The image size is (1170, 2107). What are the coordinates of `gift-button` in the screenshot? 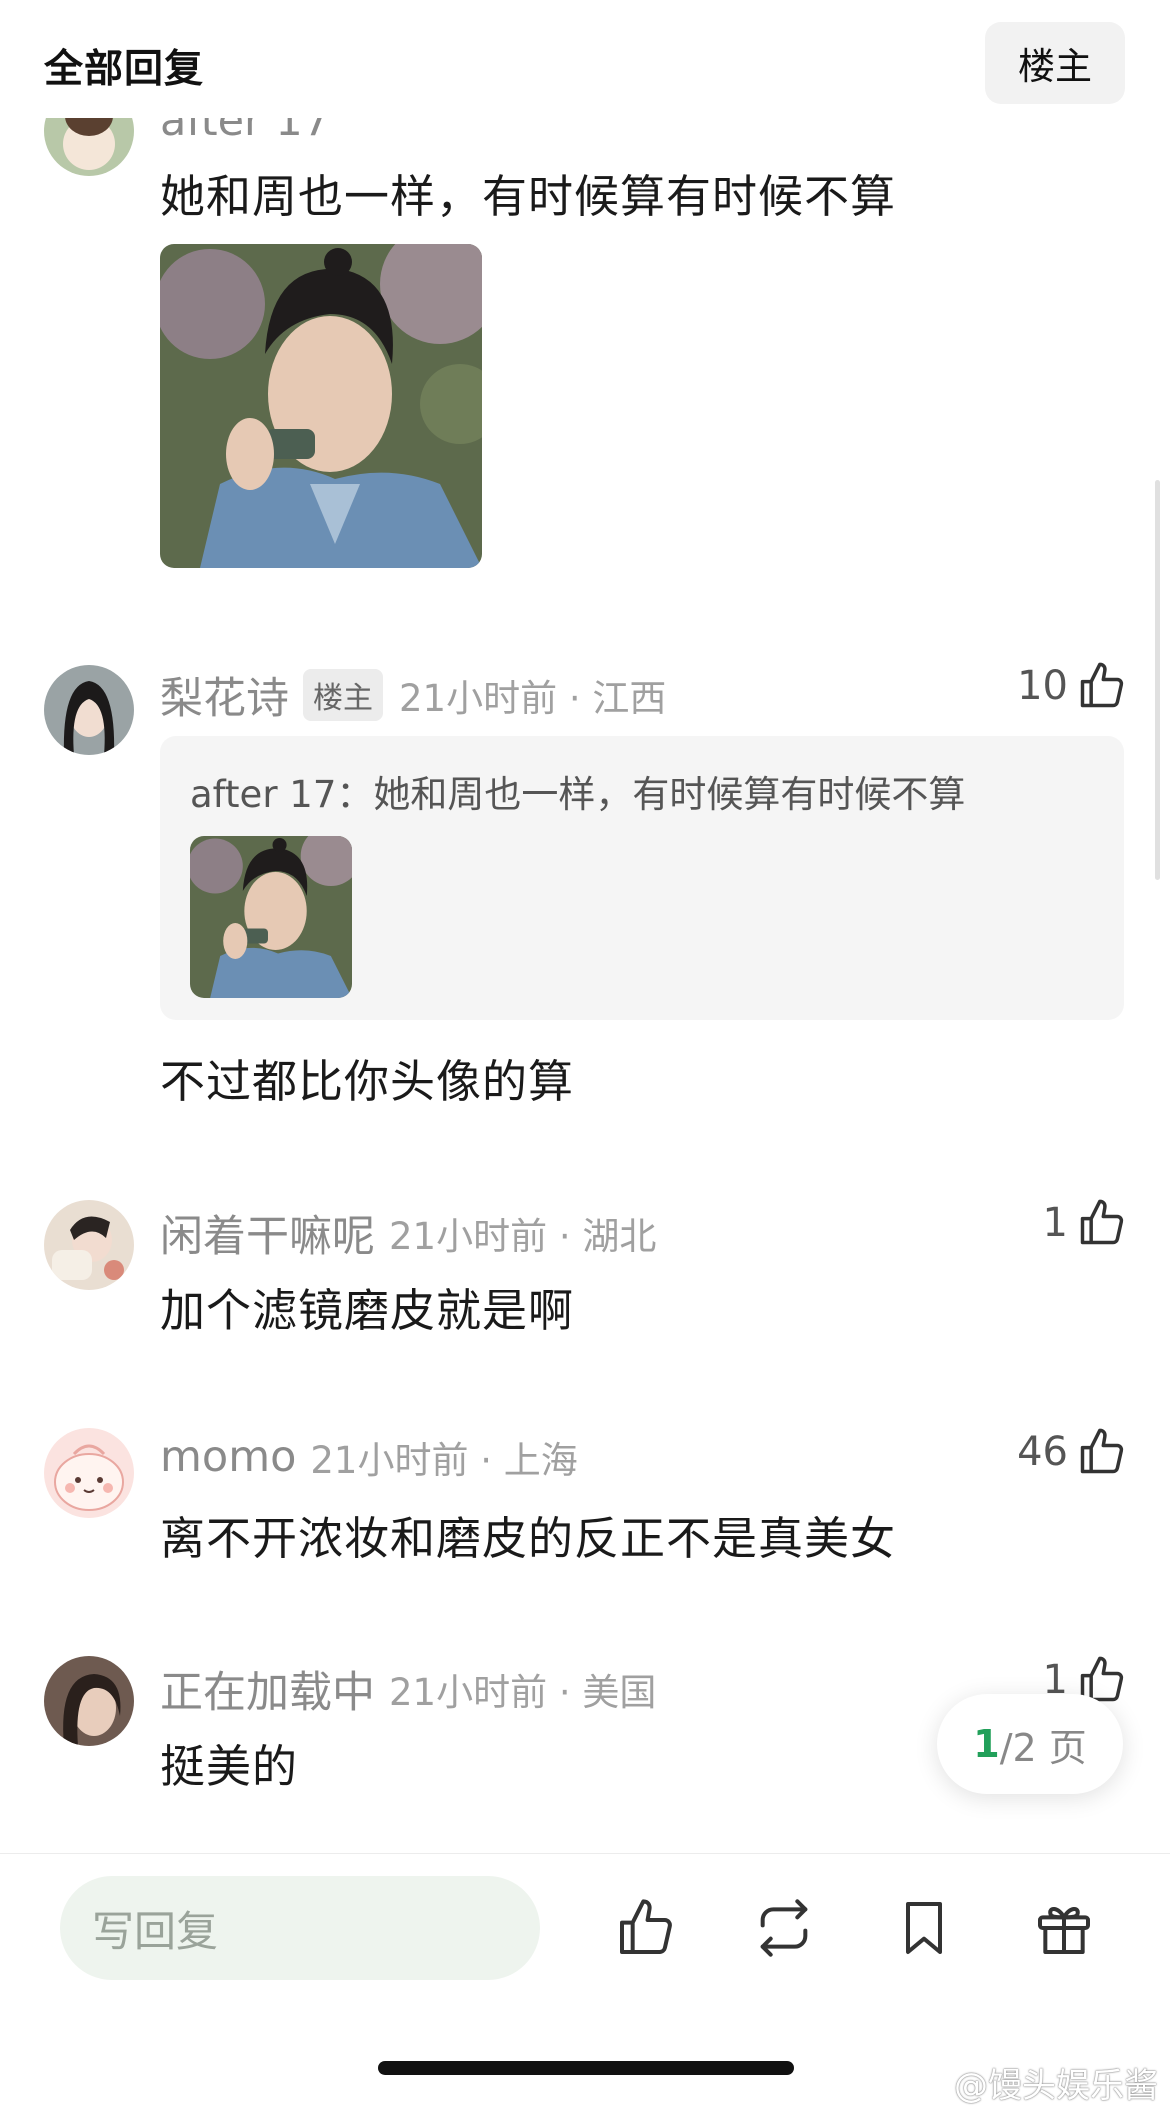 It's located at (1064, 1928).